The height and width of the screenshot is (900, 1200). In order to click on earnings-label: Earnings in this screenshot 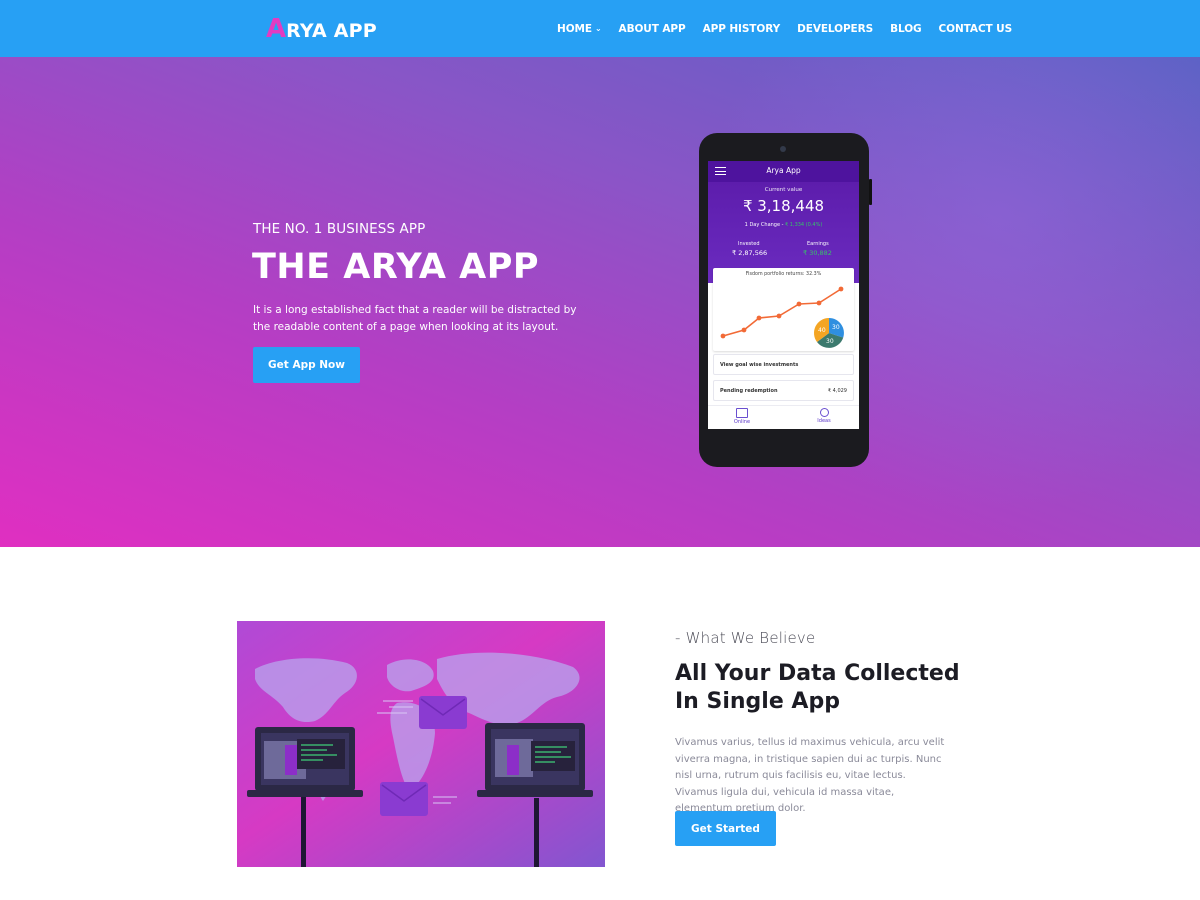, I will do `click(818, 244)`.